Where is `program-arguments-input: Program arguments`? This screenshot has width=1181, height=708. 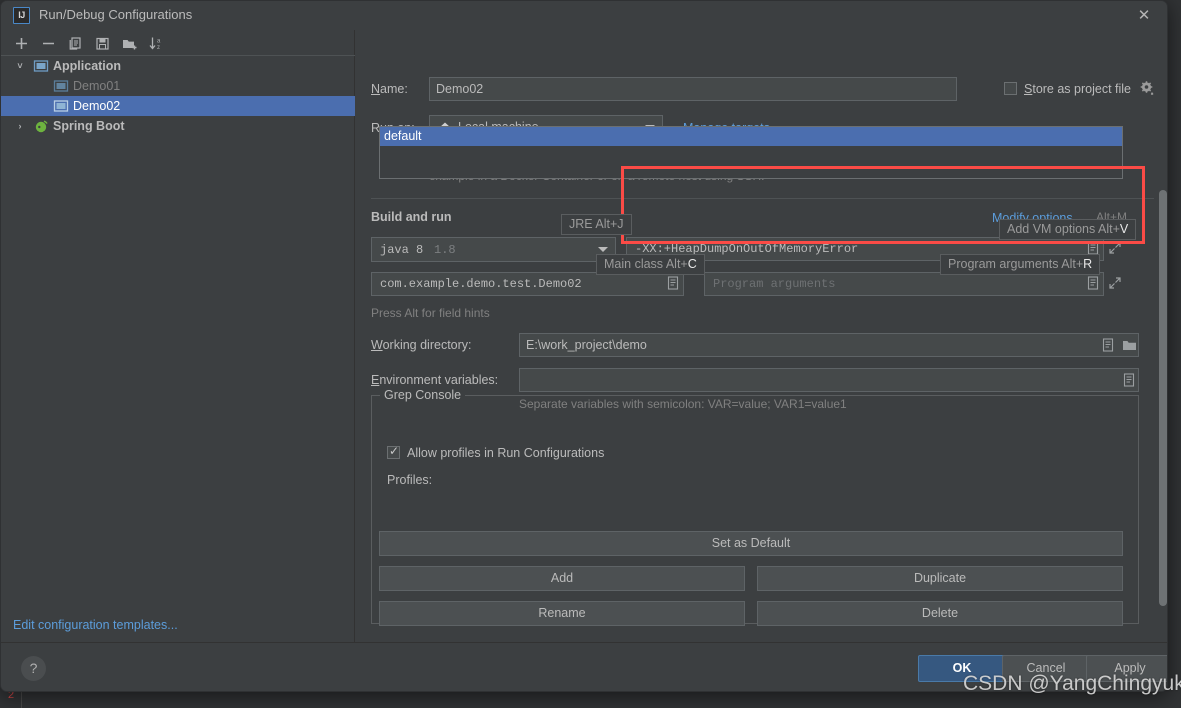 program-arguments-input: Program arguments is located at coordinates (904, 284).